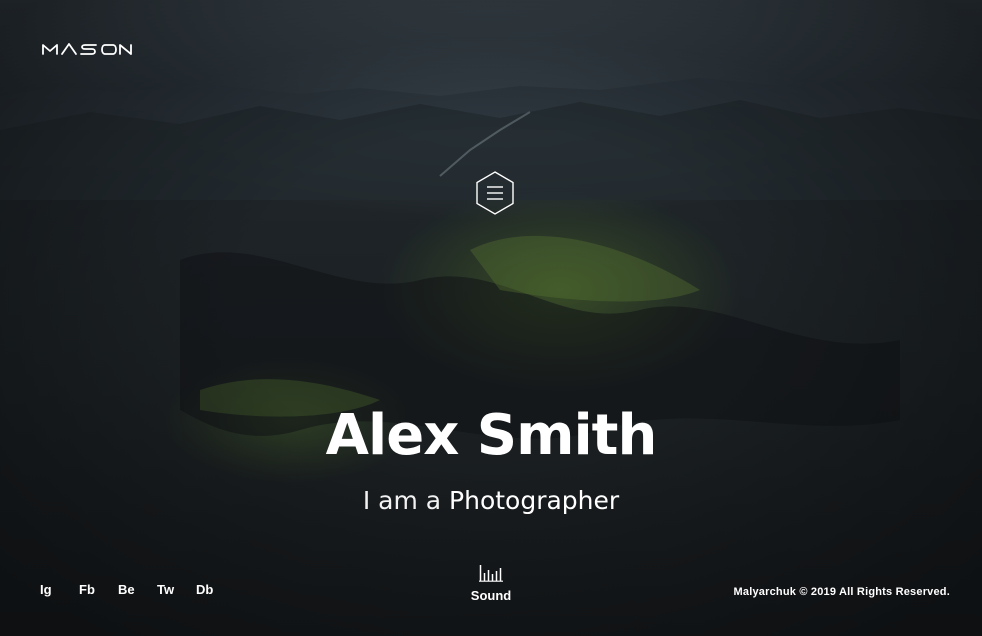  I want to click on social-link-twitter: Tw, so click(176, 589).